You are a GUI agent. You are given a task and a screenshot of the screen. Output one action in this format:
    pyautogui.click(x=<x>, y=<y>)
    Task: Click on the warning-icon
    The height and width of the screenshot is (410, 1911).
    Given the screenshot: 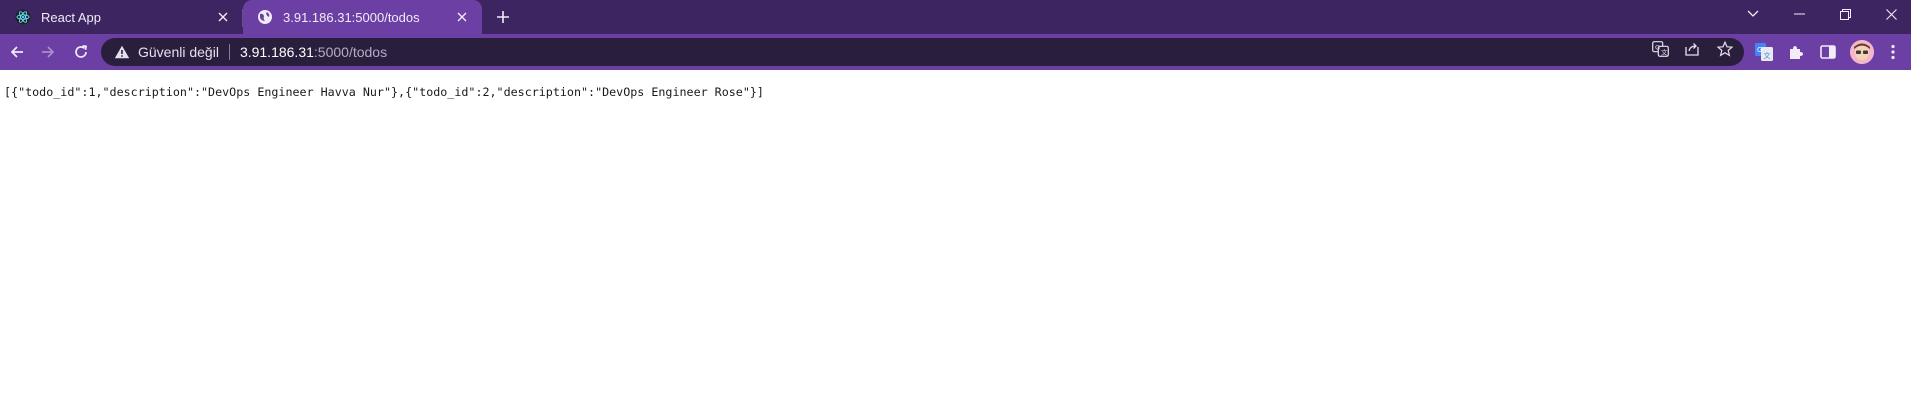 What is the action you would take?
    pyautogui.click(x=122, y=52)
    